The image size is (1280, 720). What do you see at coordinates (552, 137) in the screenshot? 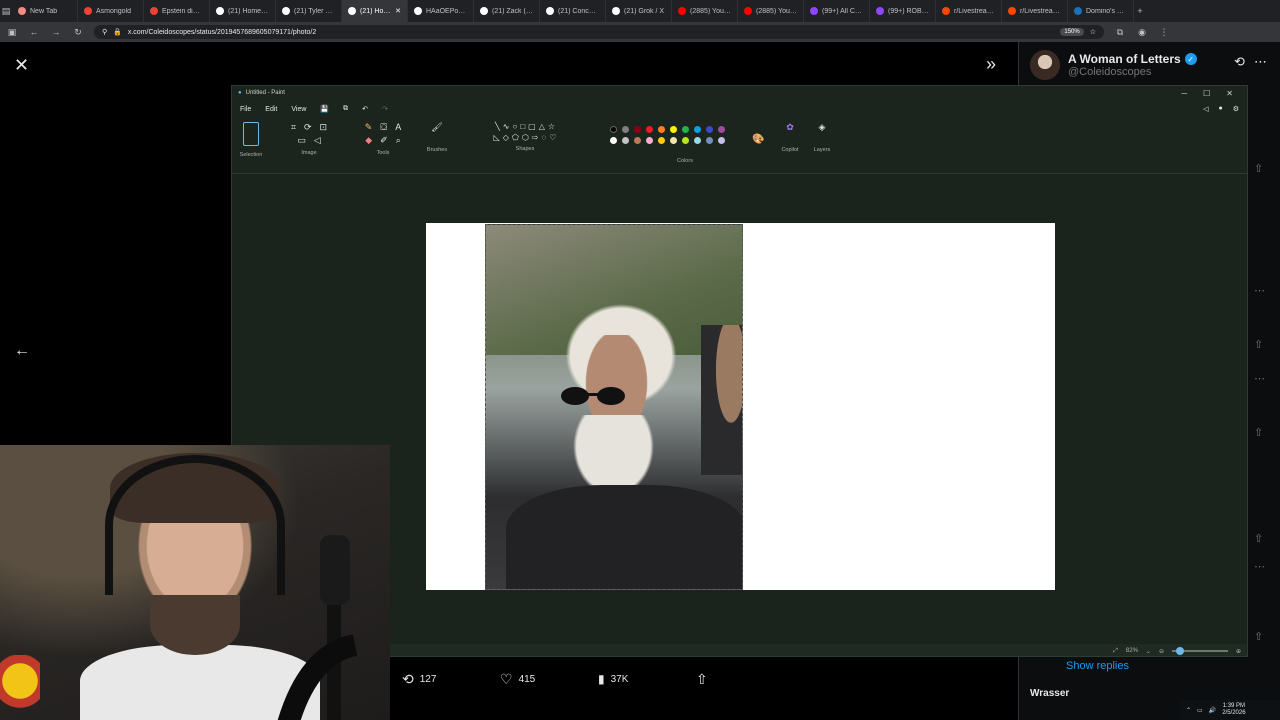
I see `heart-shape-icon: ♡` at bounding box center [552, 137].